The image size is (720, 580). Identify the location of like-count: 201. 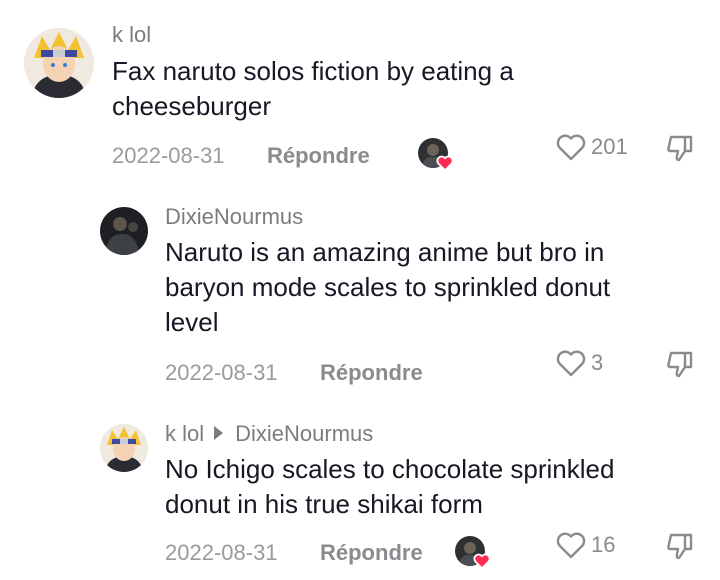
(609, 146).